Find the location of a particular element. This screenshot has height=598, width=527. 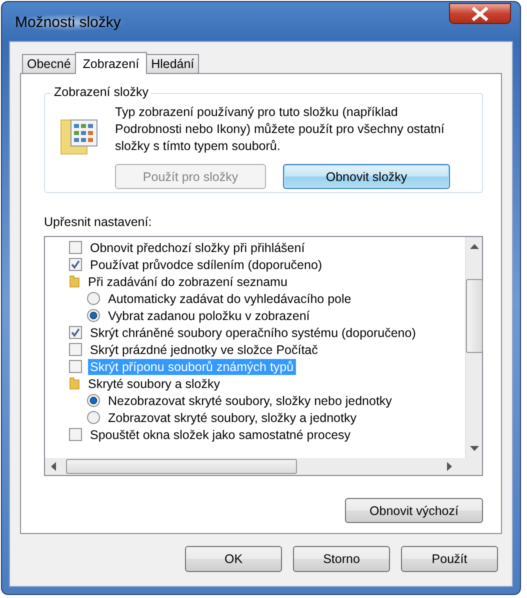

vertical-scrollbar is located at coordinates (473, 347).